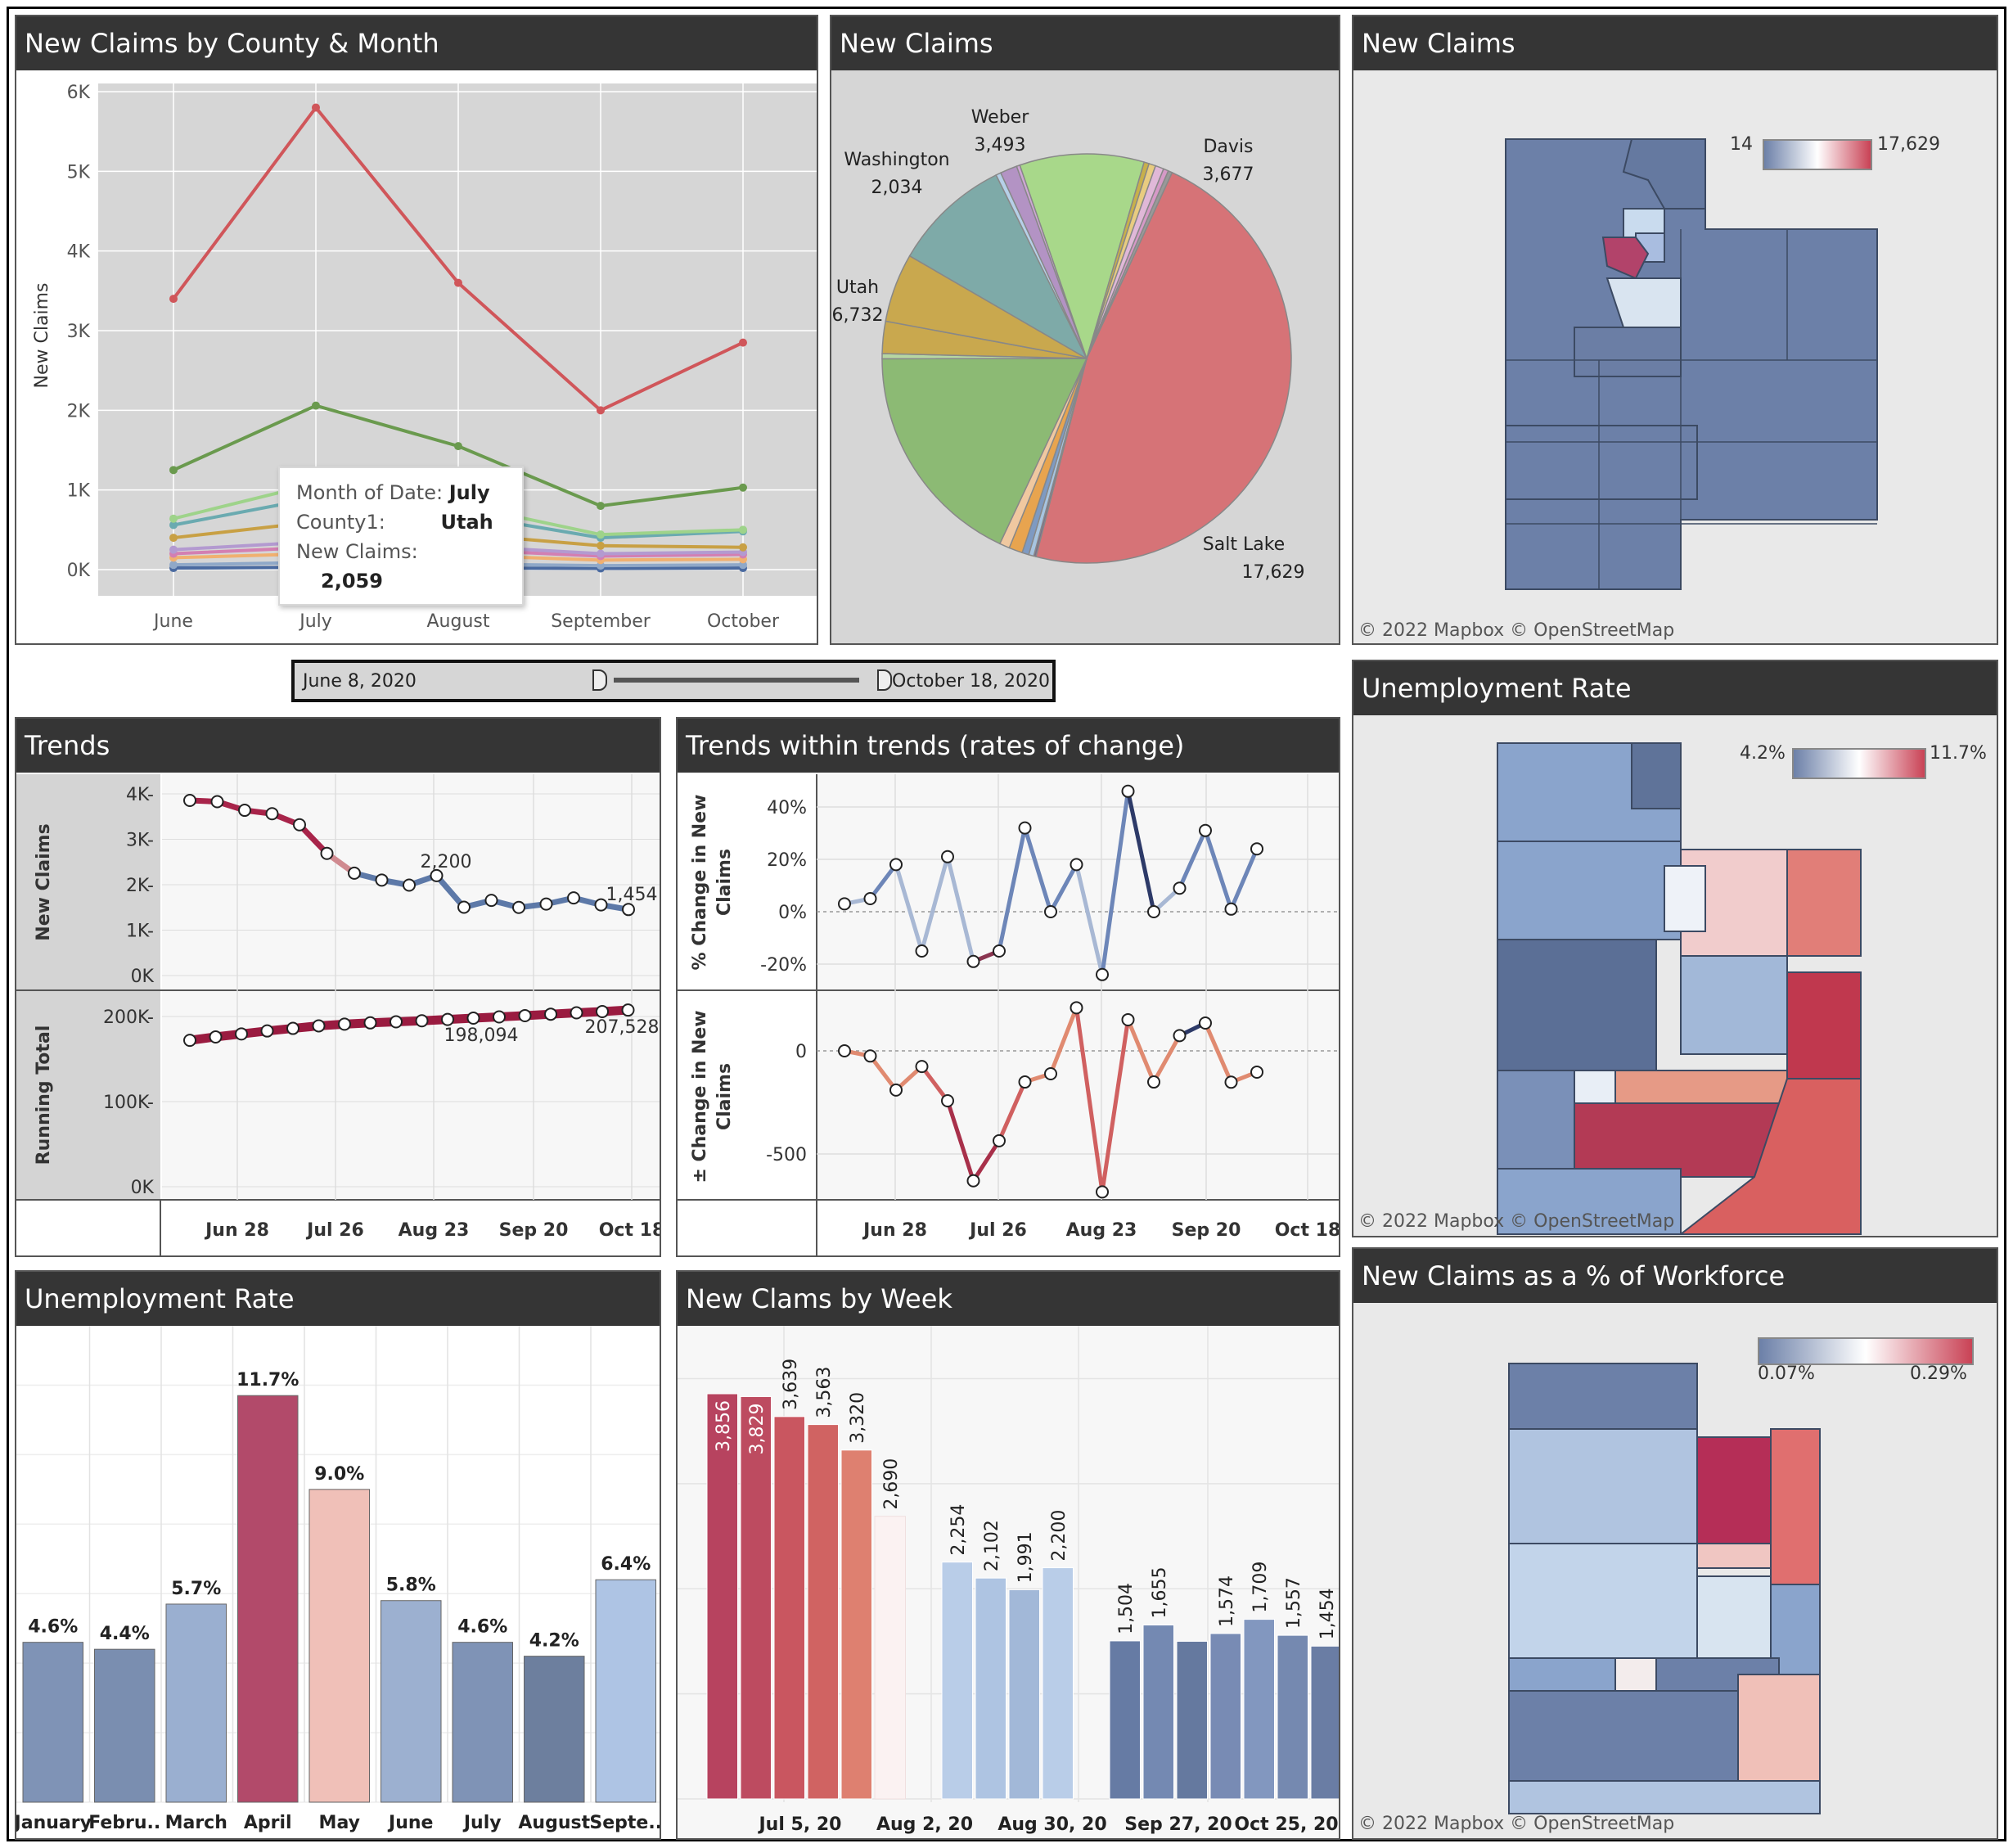  Describe the element at coordinates (724, 1426) in the screenshot. I see `bar-label: 3,856` at that location.